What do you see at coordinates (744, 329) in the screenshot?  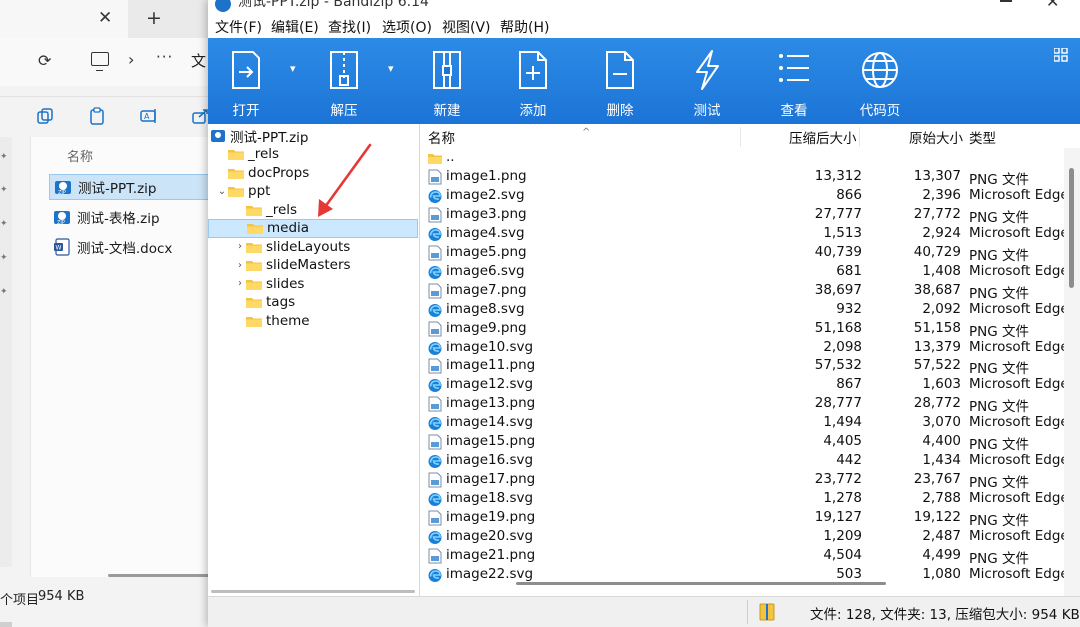 I see `file-row: image9.png 51,168 51,158 PNG 文件` at bounding box center [744, 329].